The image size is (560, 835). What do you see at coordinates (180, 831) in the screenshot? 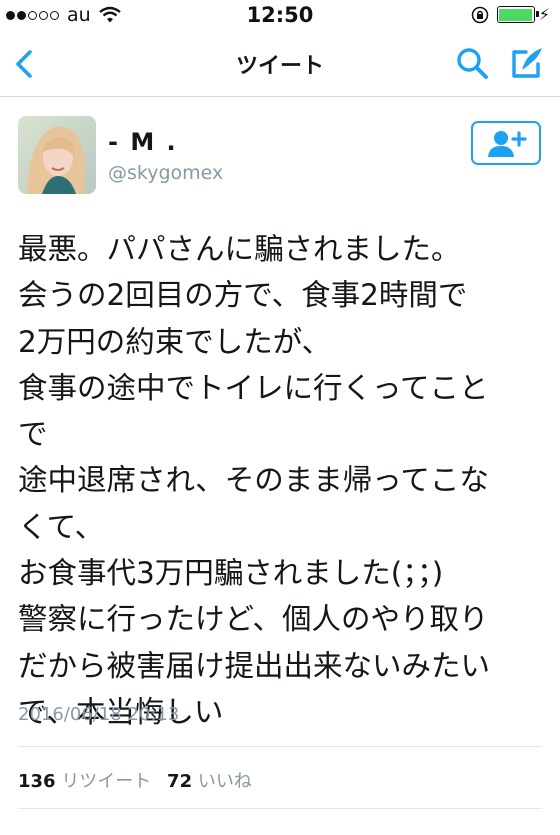
I see `retweet-icon` at bounding box center [180, 831].